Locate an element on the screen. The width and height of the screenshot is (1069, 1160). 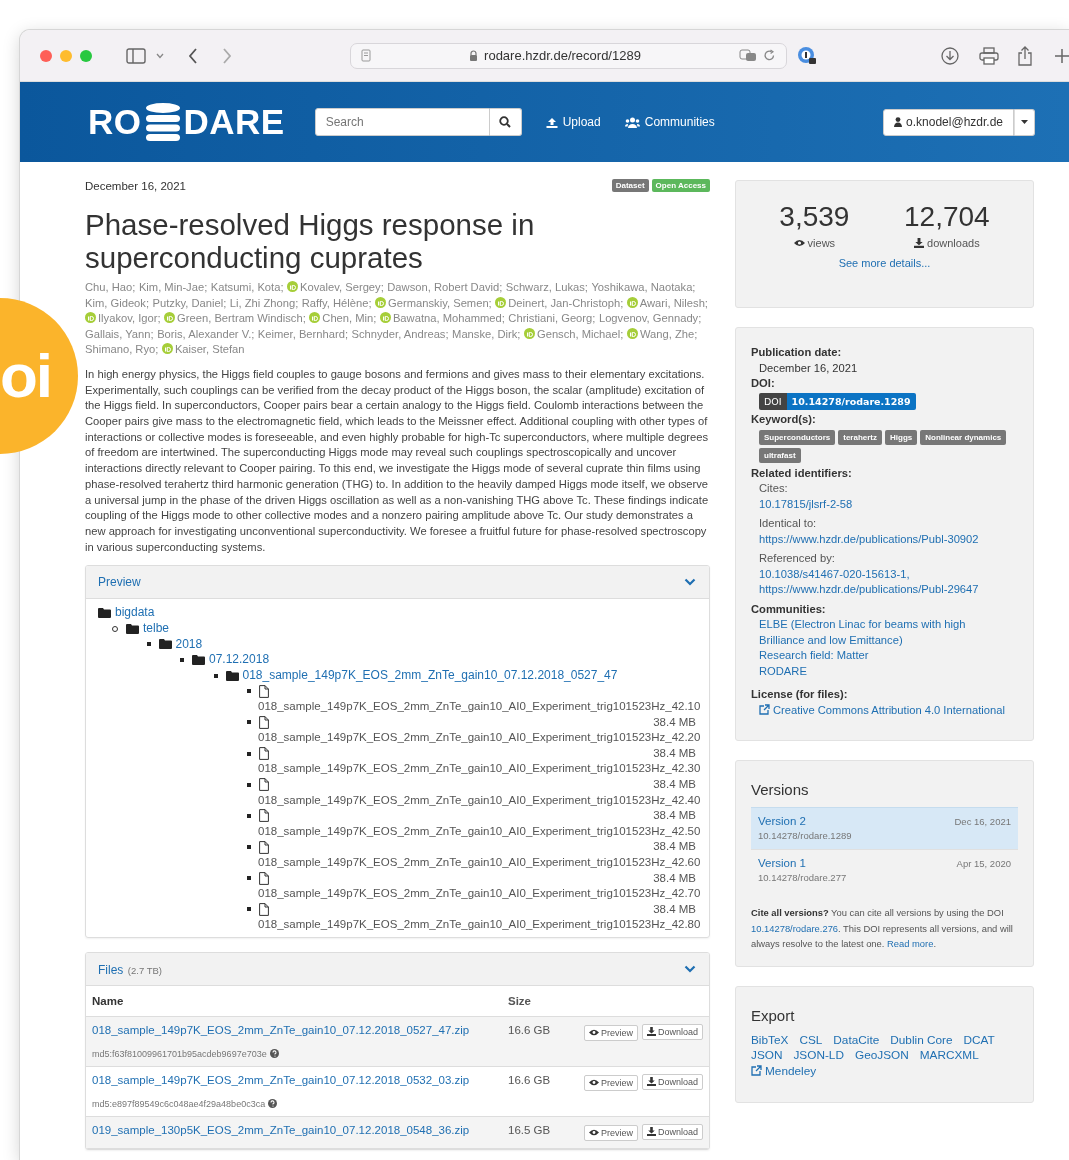
community-link: Research field: Matter is located at coordinates (874, 656).